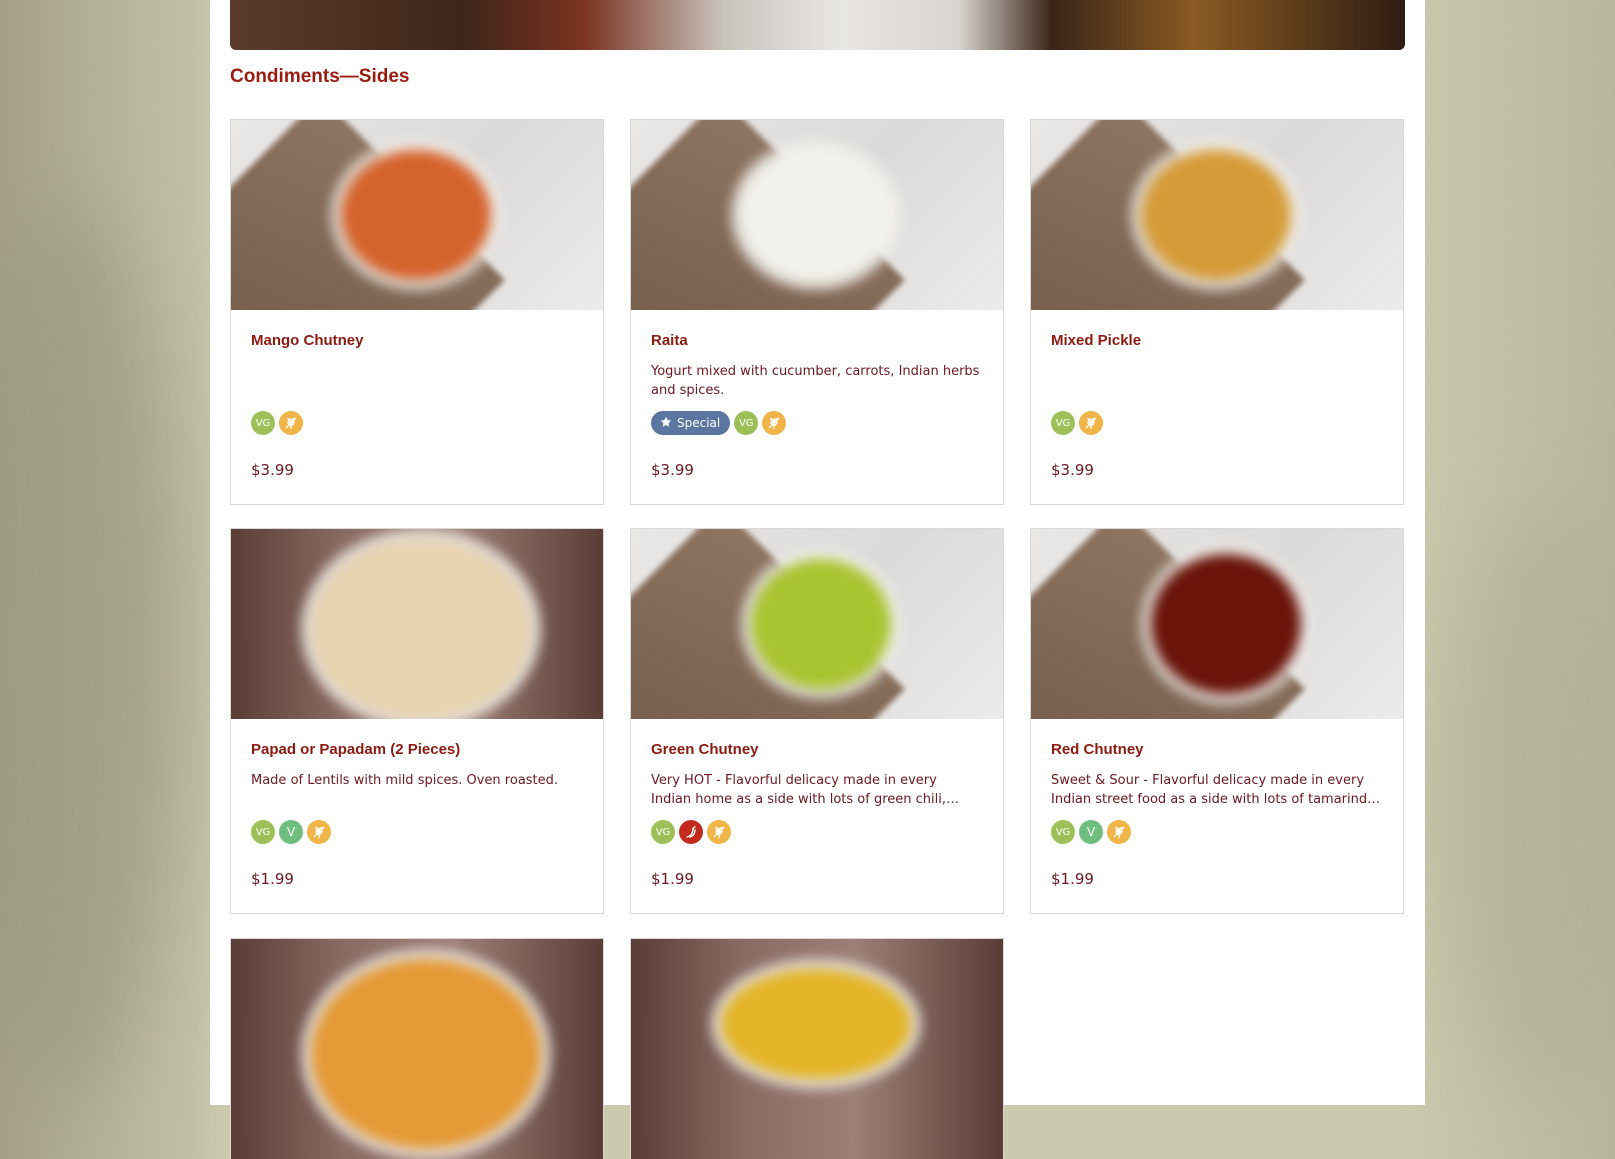 The height and width of the screenshot is (1159, 1615). Describe the element at coordinates (705, 749) in the screenshot. I see `menu-item-name: Green Chutney` at that location.